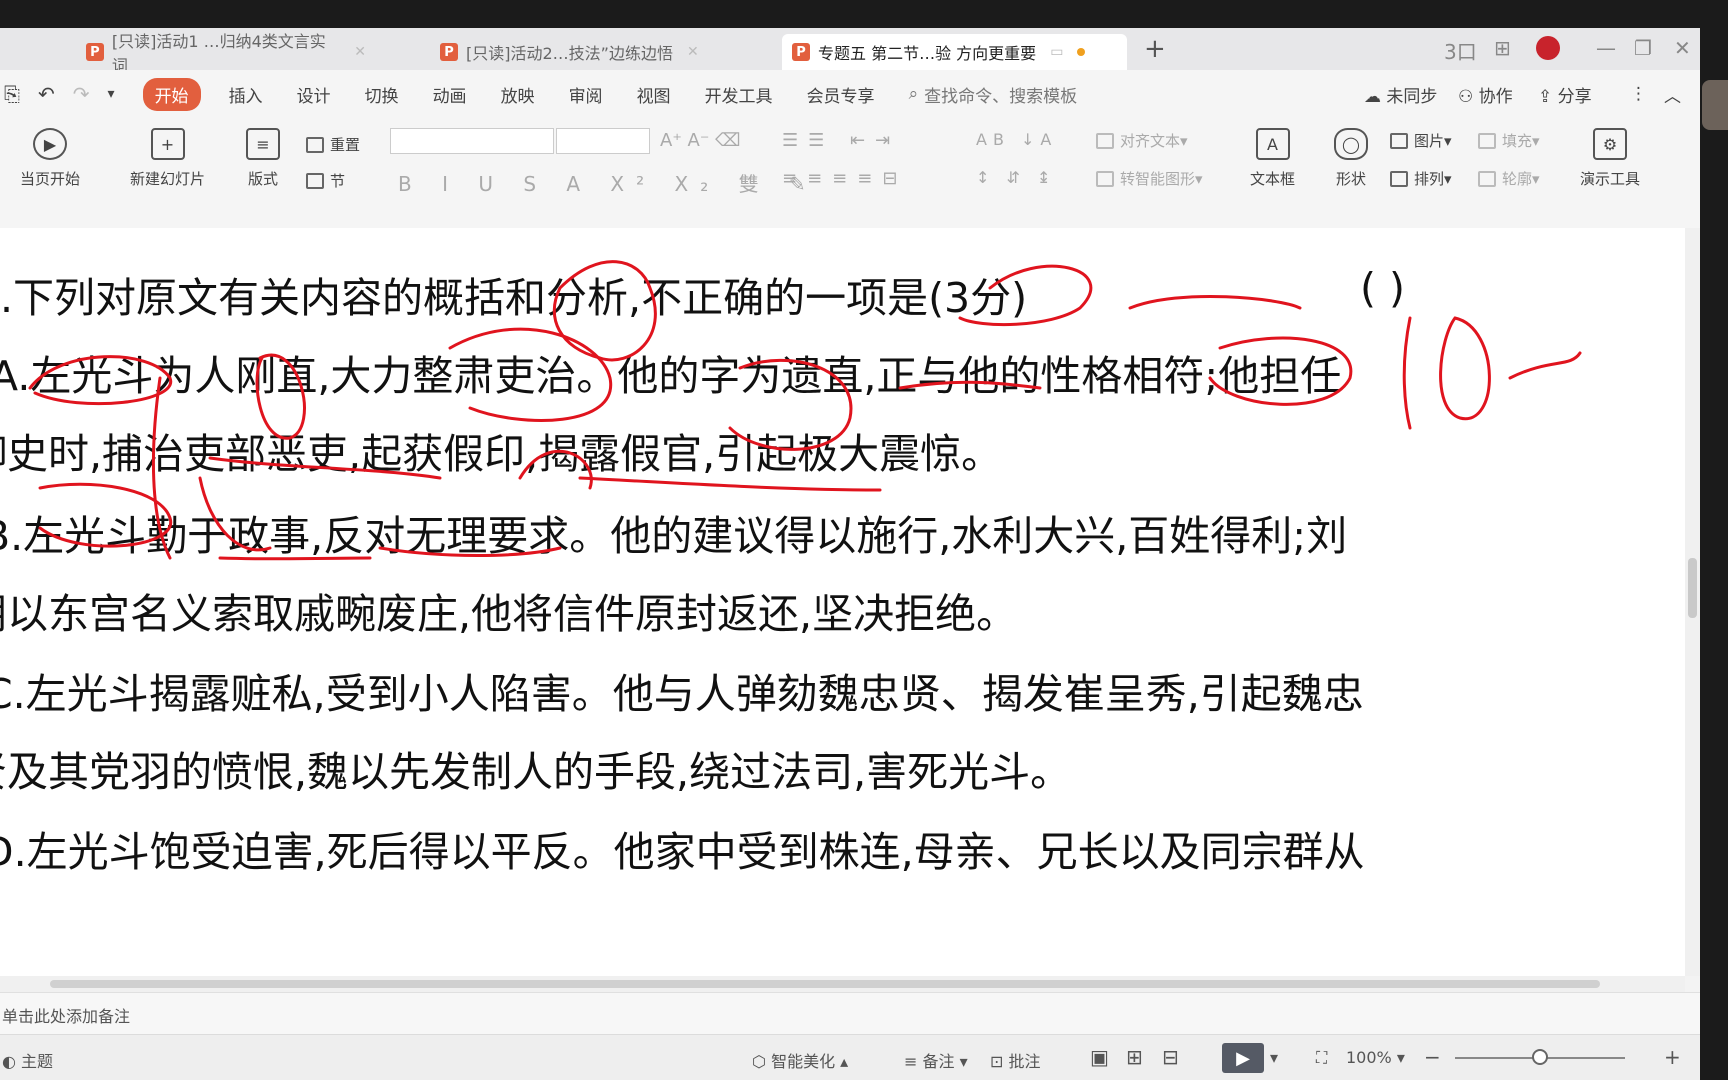 This screenshot has height=1080, width=1728. I want to click on arrange-button: 排列 ▾, so click(1421, 178).